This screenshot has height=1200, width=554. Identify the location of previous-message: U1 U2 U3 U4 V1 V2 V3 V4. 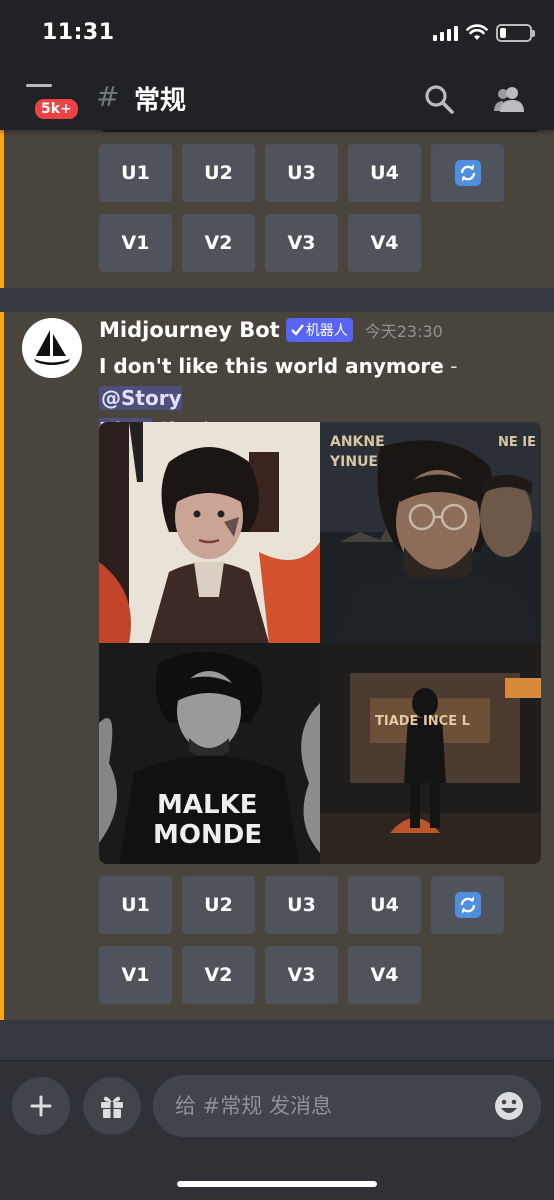
(277, 209).